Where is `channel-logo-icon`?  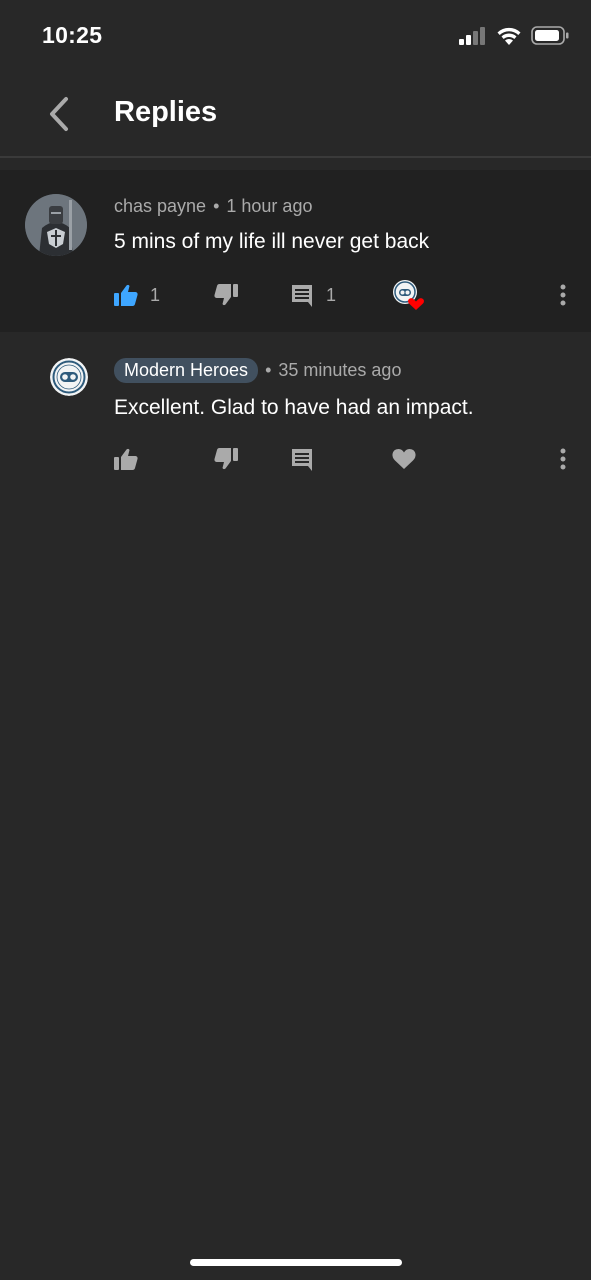 channel-logo-icon is located at coordinates (69, 377).